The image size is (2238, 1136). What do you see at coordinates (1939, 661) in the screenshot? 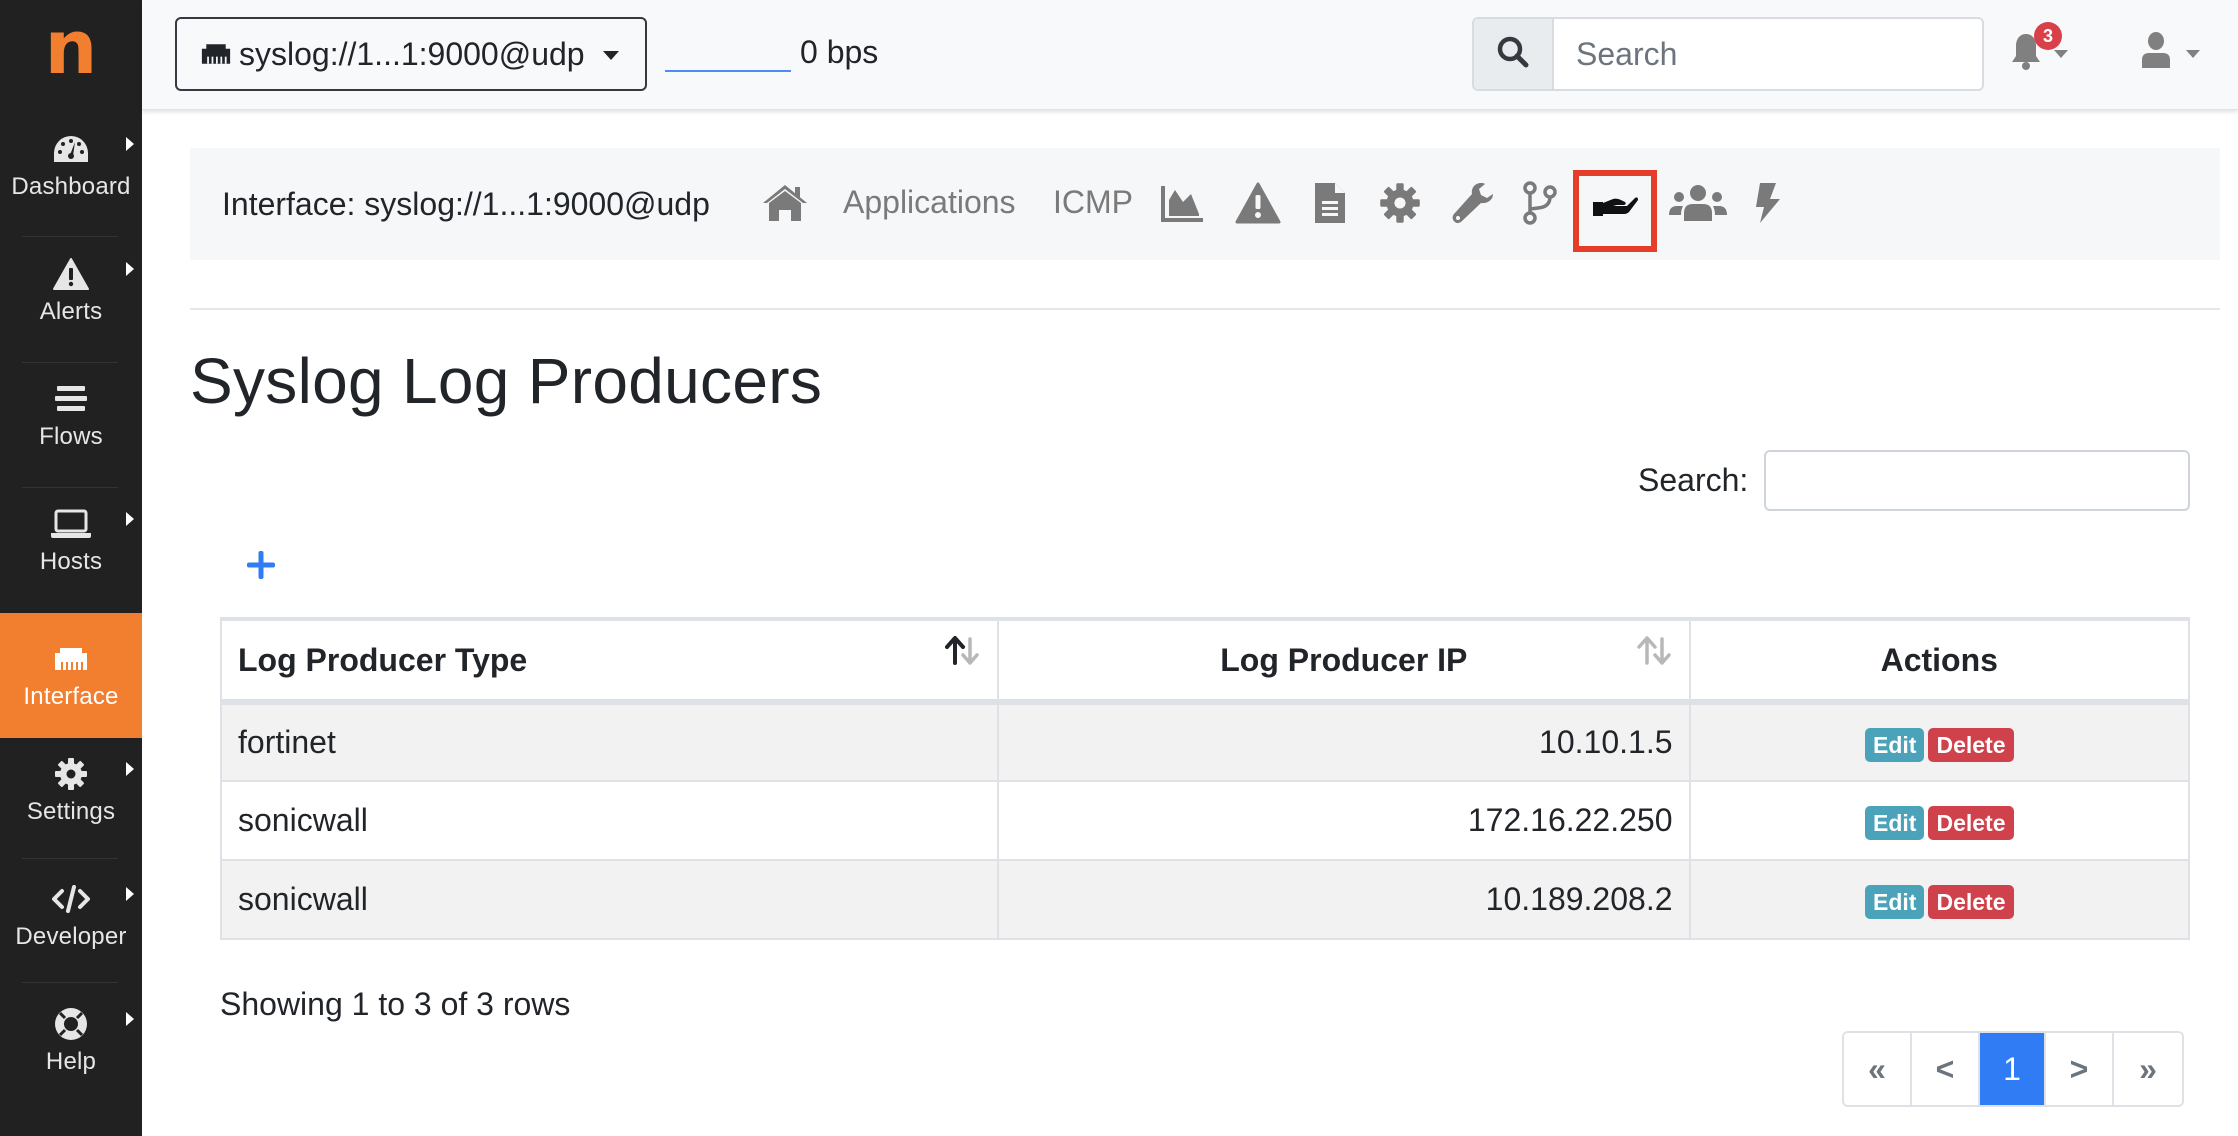
I see `column-header-actions: Actions` at bounding box center [1939, 661].